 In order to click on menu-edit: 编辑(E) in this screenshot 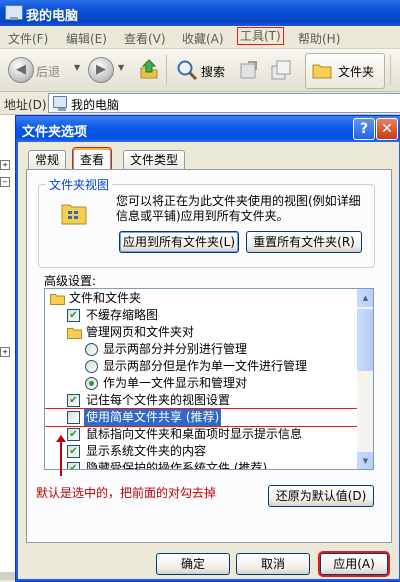, I will do `click(86, 38)`.